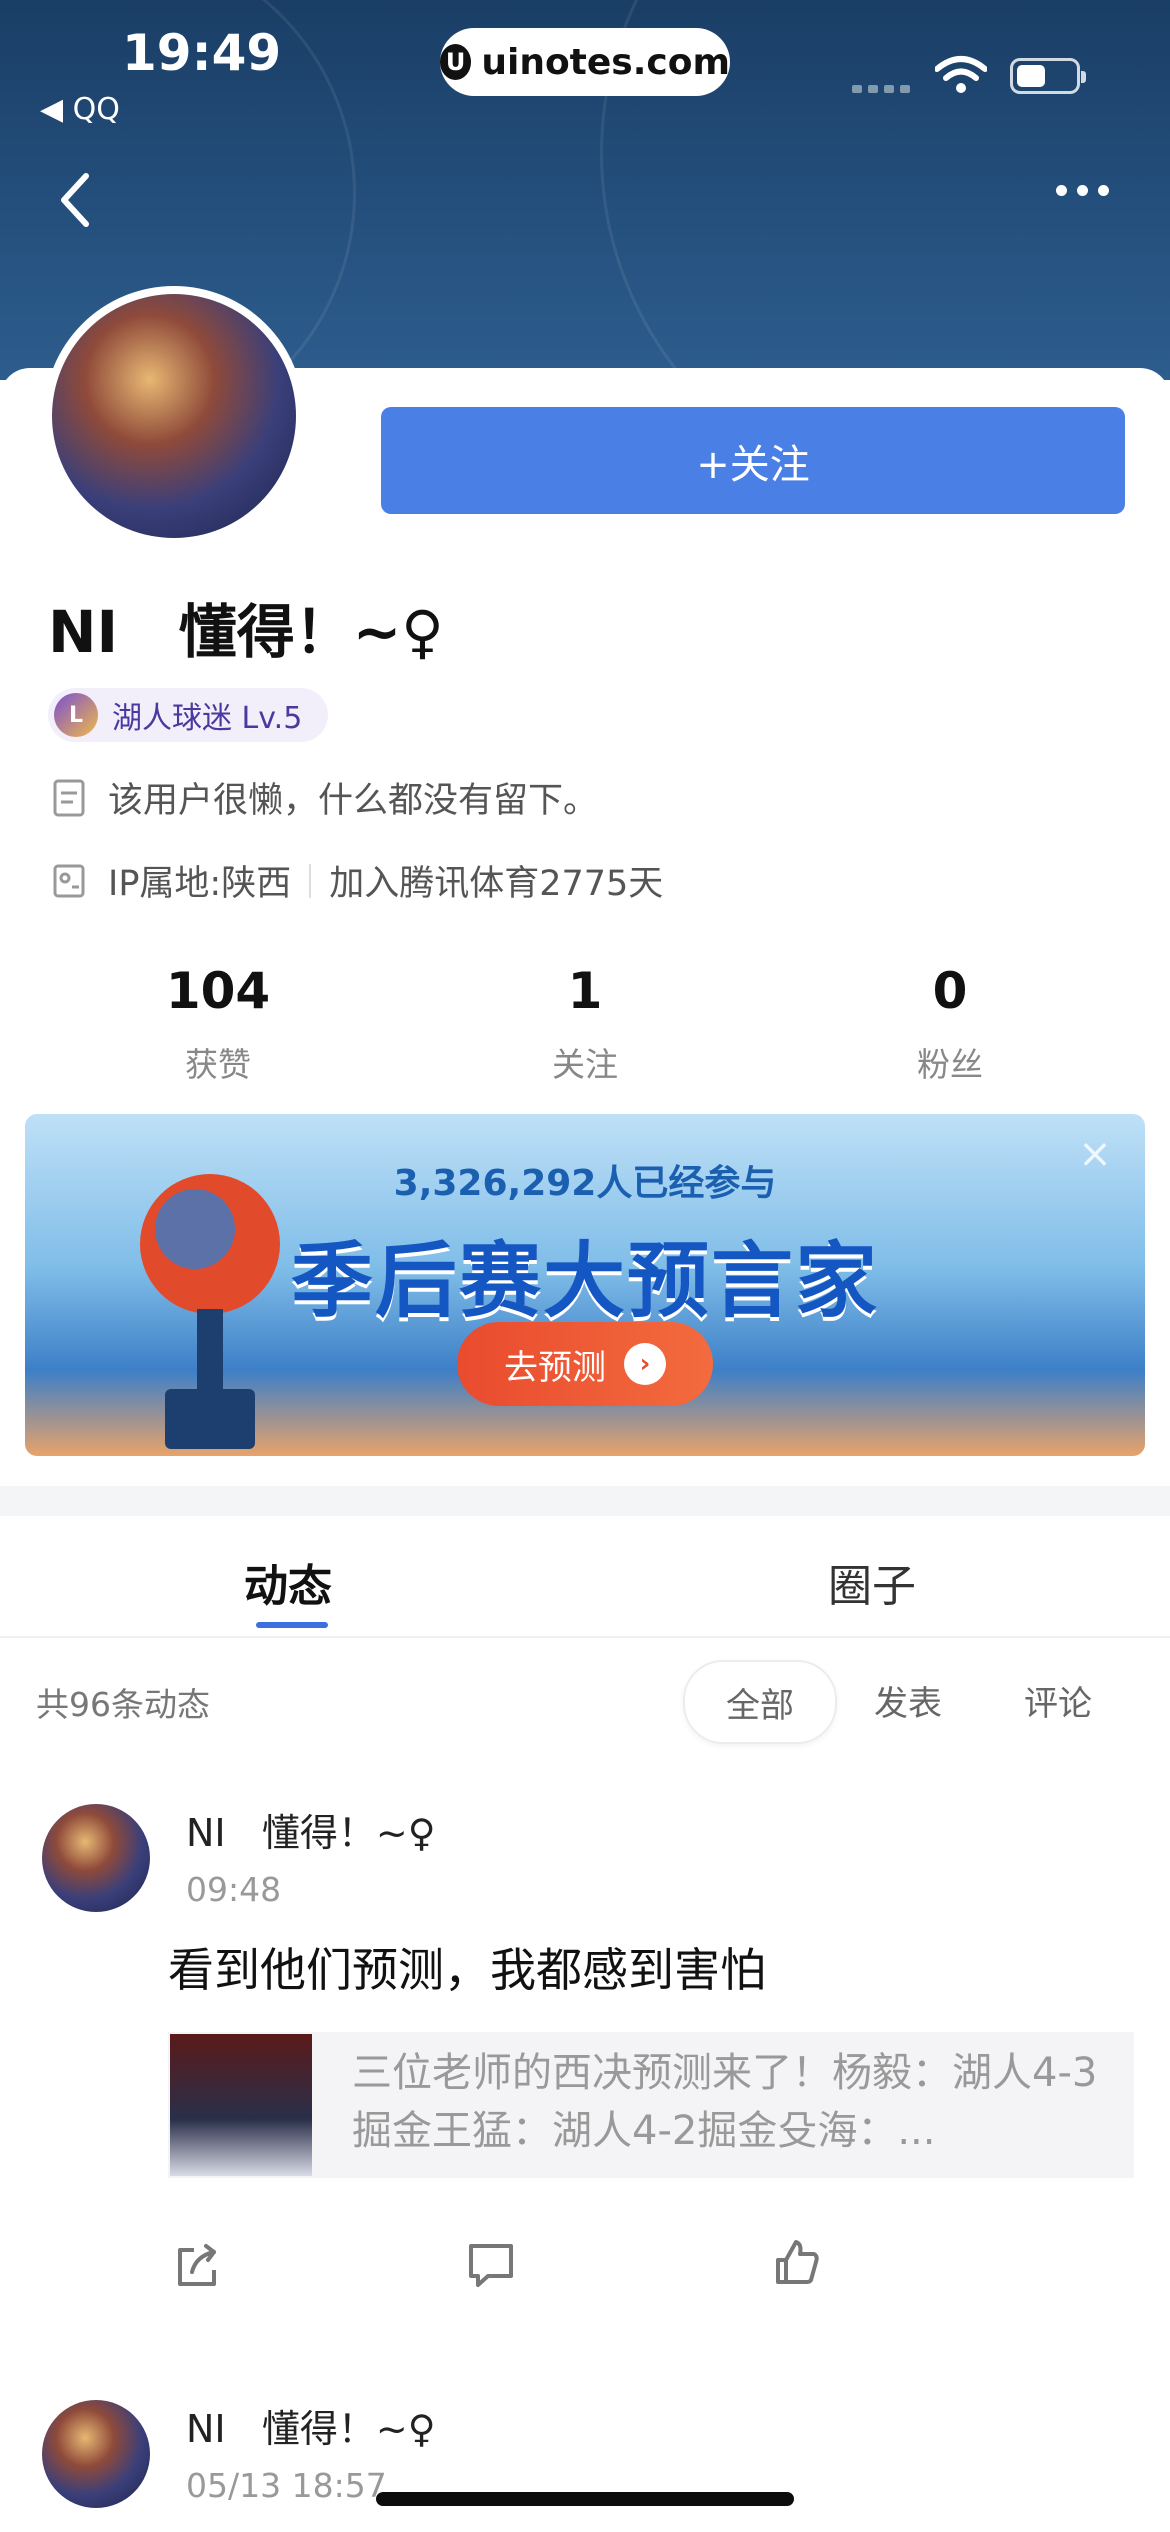 This screenshot has height=2532, width=1170. I want to click on back-to-app: ◀ QQ, so click(80, 109).